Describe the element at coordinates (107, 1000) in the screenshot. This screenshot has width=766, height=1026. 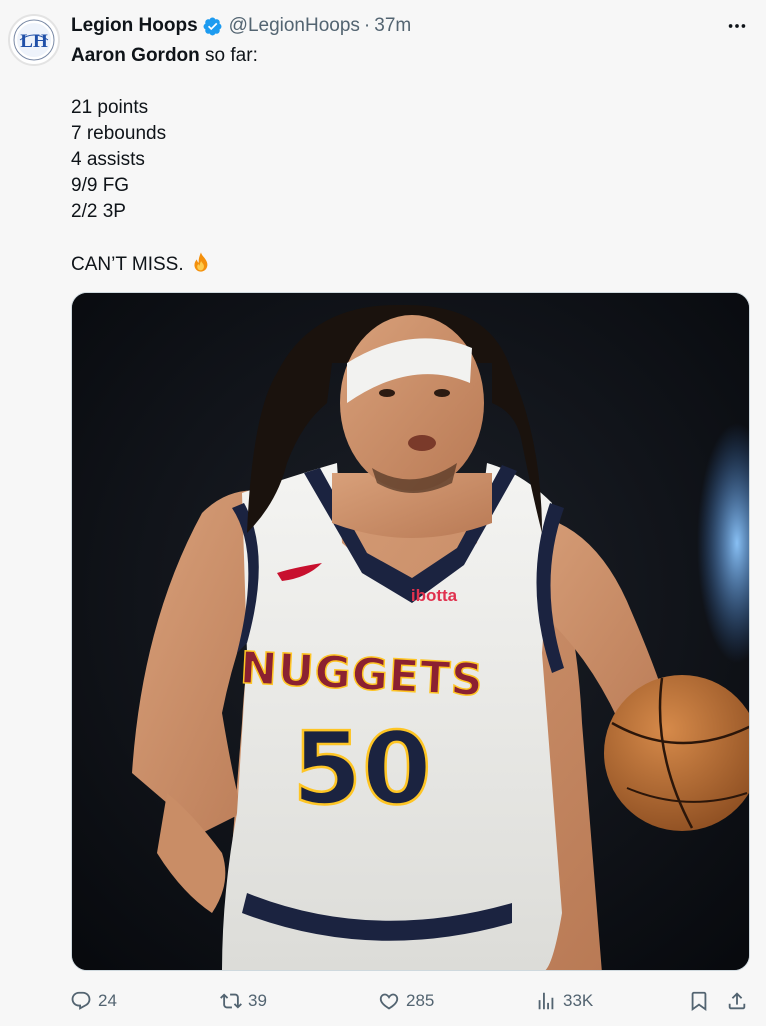
I see `reply-count: 24` at that location.